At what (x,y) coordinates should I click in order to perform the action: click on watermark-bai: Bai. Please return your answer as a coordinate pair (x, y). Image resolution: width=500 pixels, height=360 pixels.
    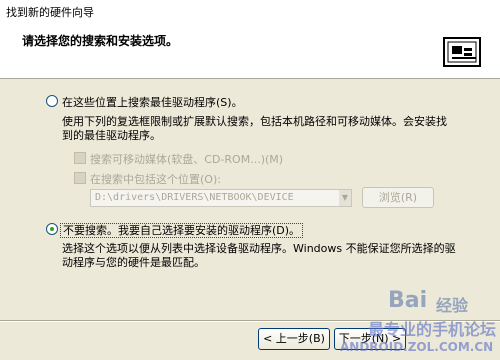
    Looking at the image, I should click on (408, 300).